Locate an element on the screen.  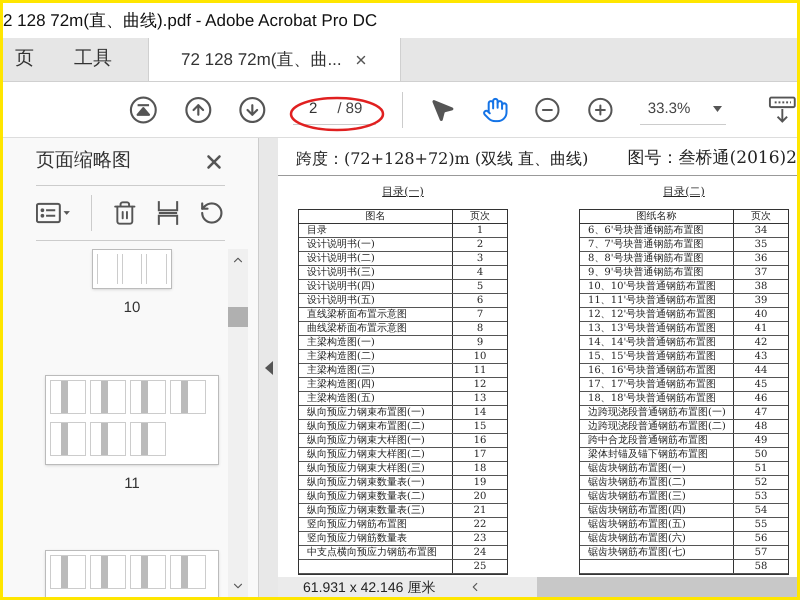
table-cell: 9、9'号块普通钢筋布置图 is located at coordinates (657, 272).